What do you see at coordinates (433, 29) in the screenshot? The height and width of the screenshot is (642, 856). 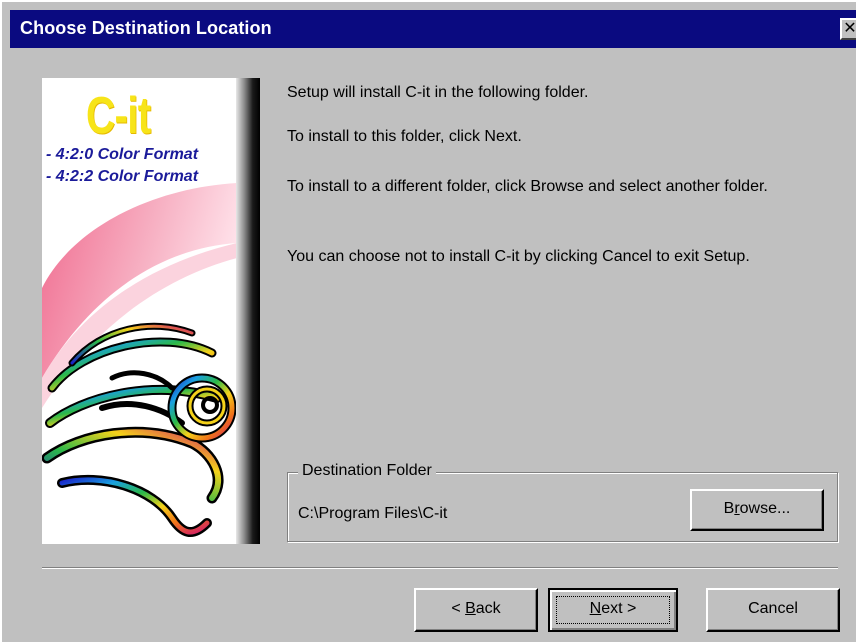 I see `title-bar: Choose Destination Location ✕` at bounding box center [433, 29].